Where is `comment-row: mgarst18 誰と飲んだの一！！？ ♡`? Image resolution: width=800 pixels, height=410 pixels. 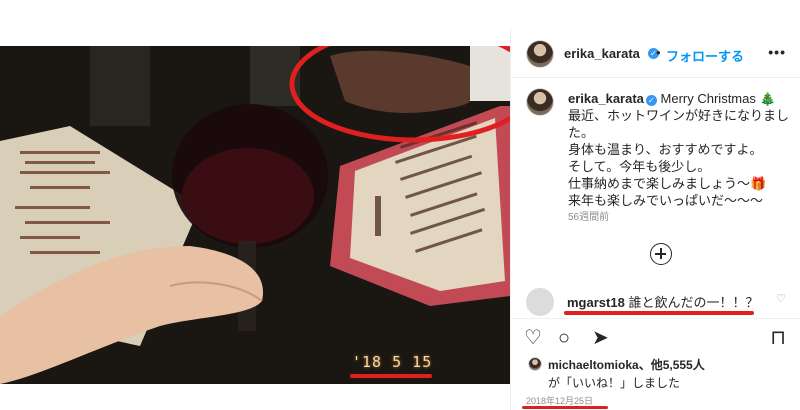
comment-row: mgarst18 誰と飲んだの一！！？ ♡ is located at coordinates (656, 299).